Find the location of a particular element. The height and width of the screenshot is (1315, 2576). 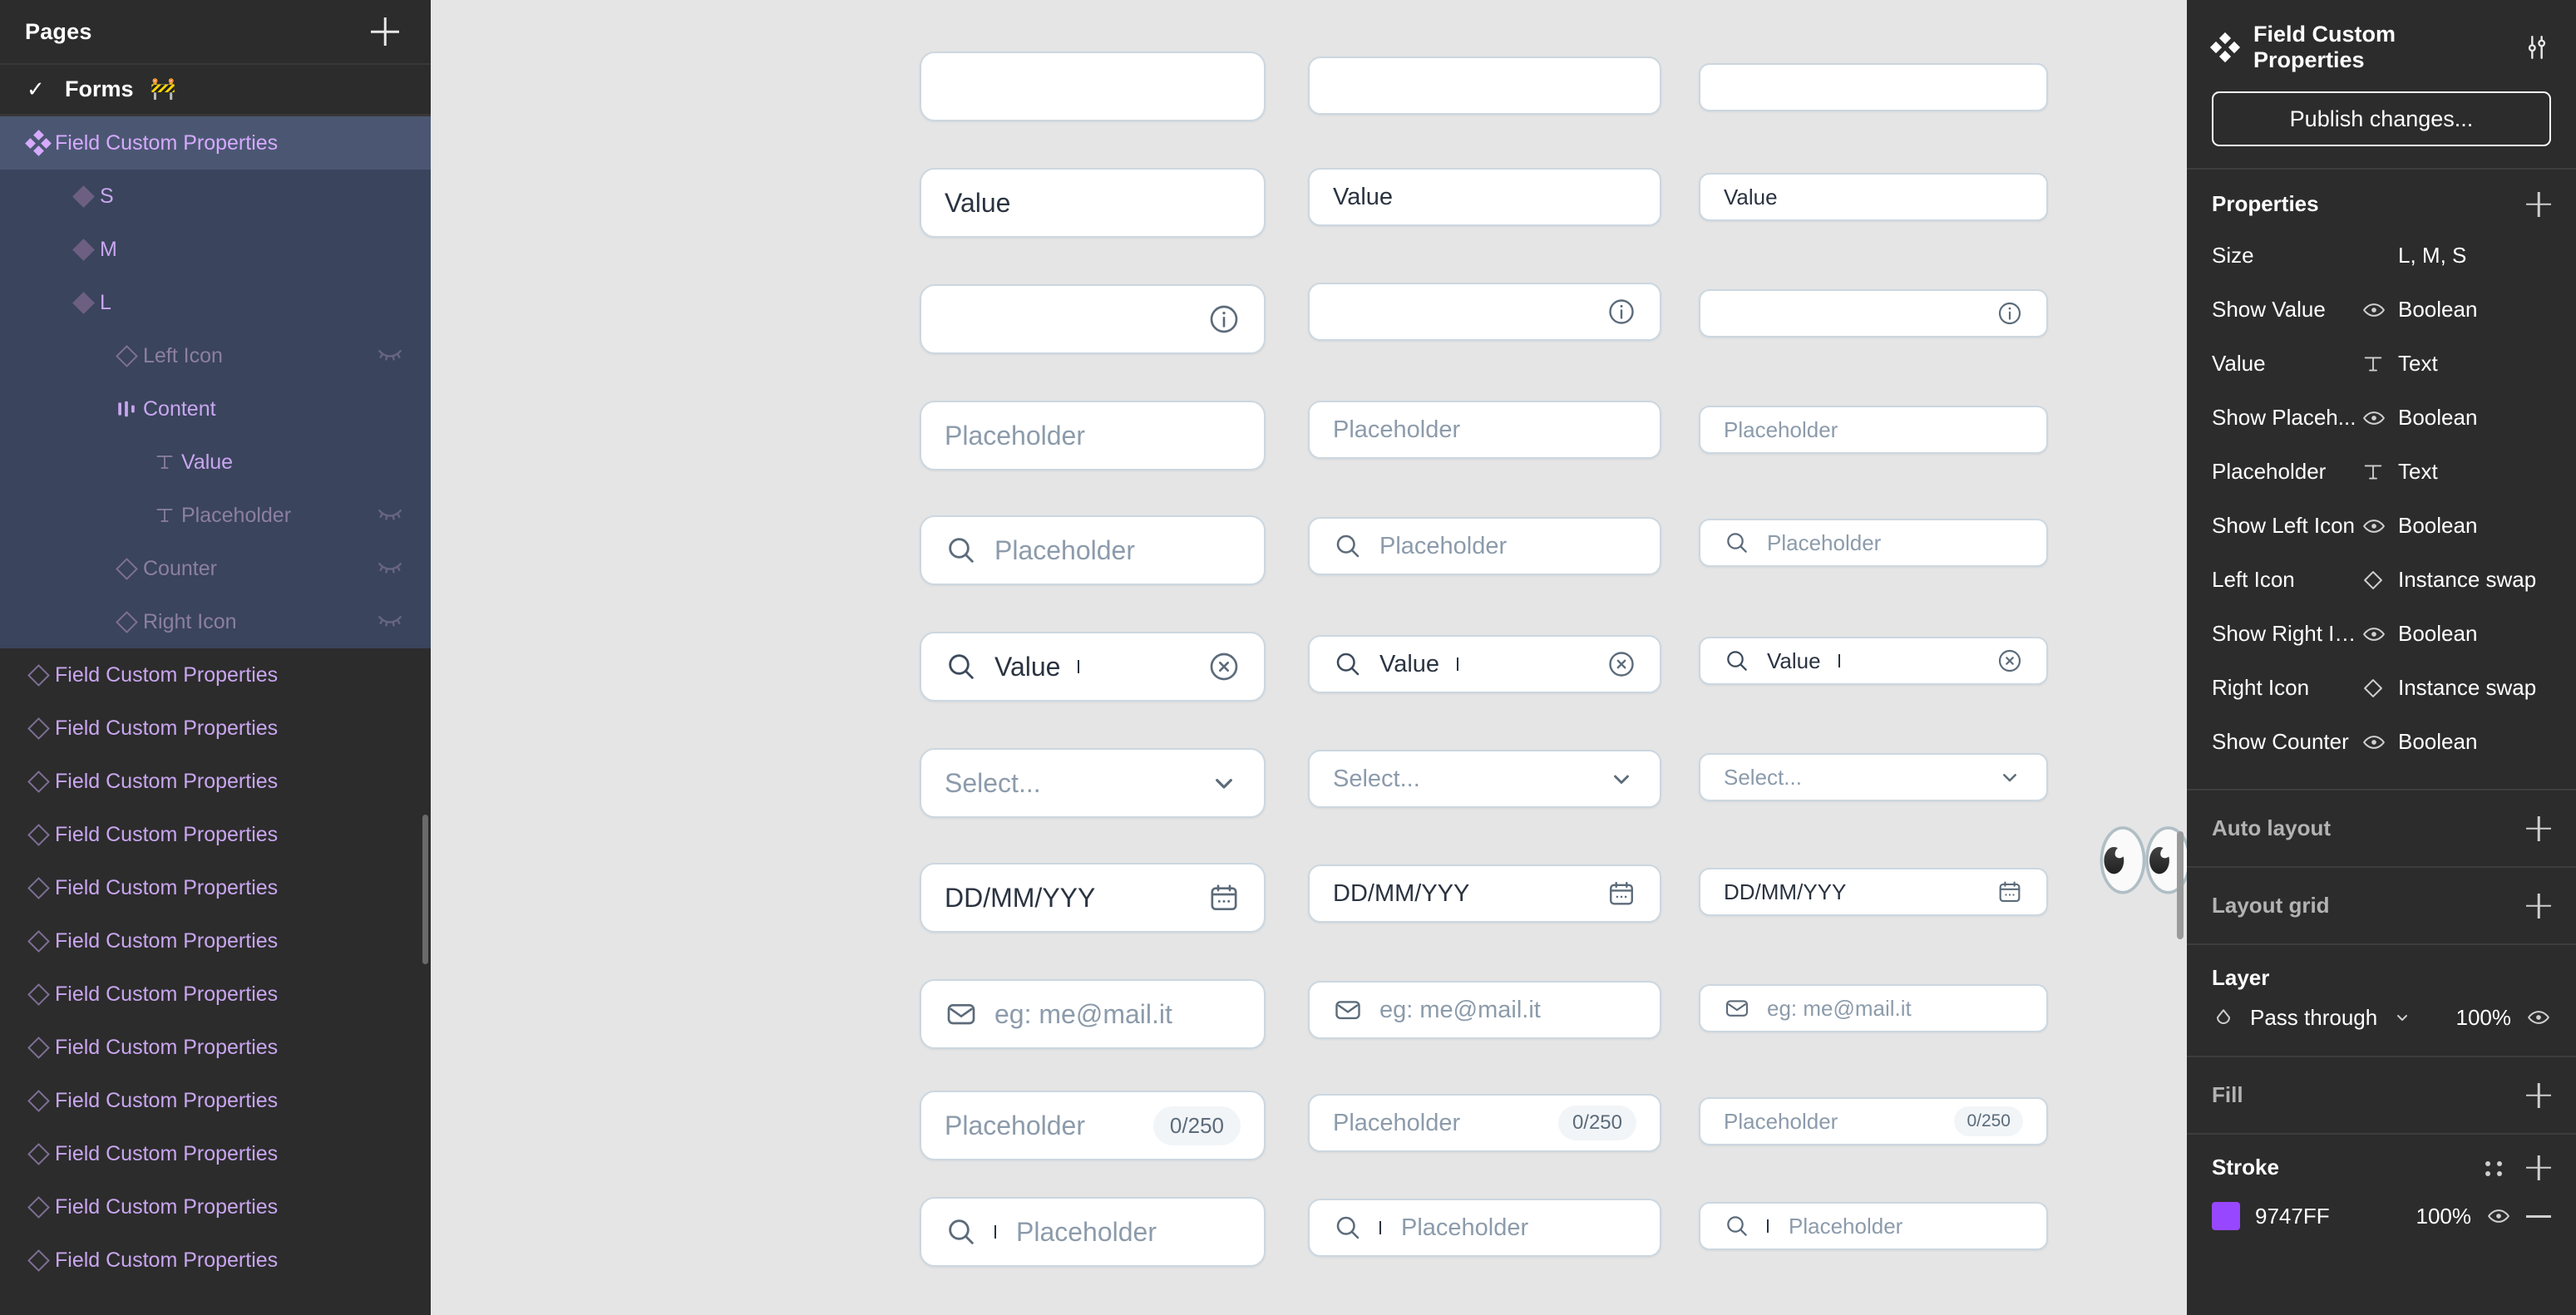

layer-row: M is located at coordinates (215, 249).